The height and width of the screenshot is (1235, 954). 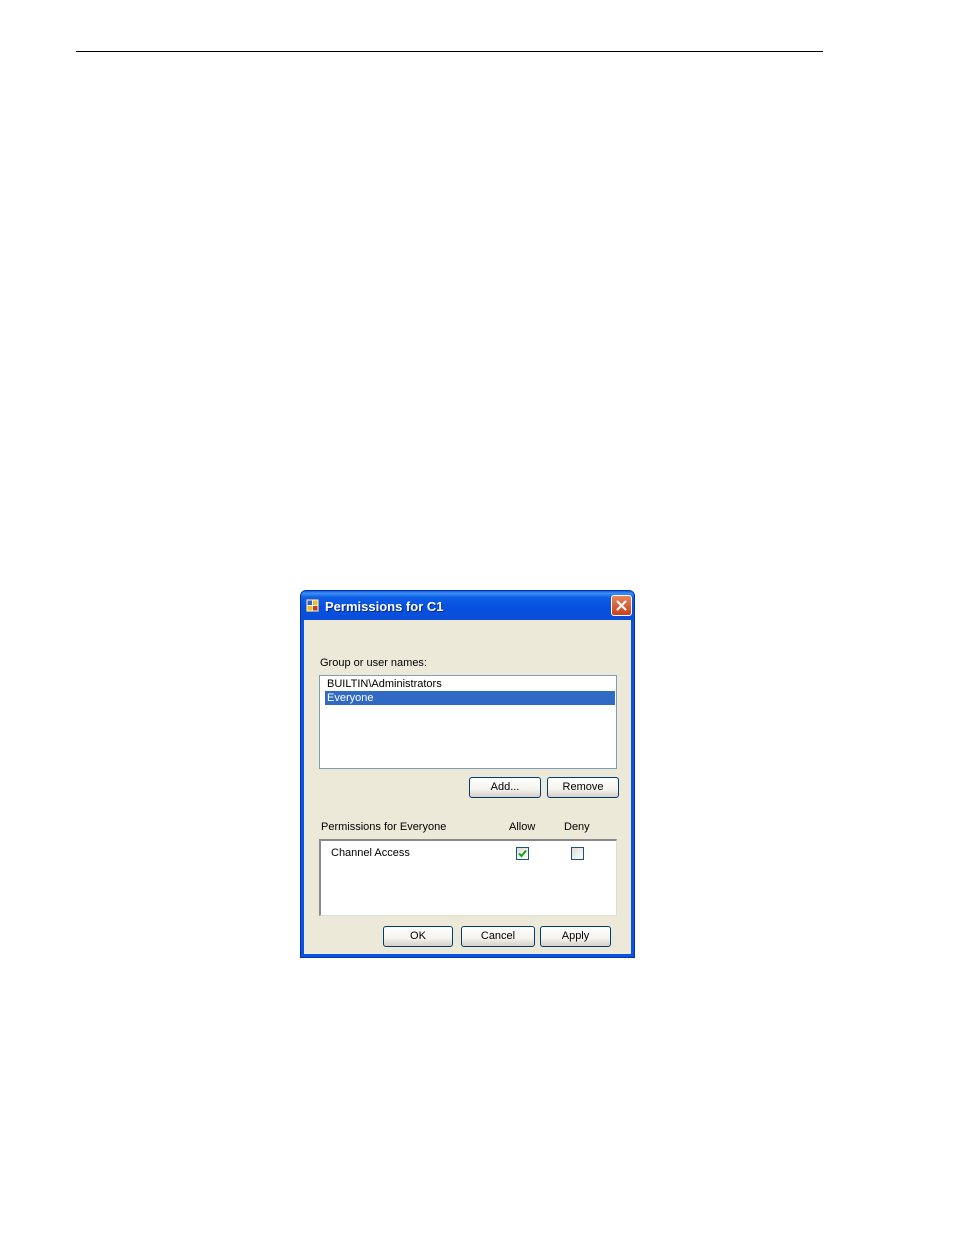 What do you see at coordinates (470, 684) in the screenshot?
I see `list-item: BUILTIN\Administrators` at bounding box center [470, 684].